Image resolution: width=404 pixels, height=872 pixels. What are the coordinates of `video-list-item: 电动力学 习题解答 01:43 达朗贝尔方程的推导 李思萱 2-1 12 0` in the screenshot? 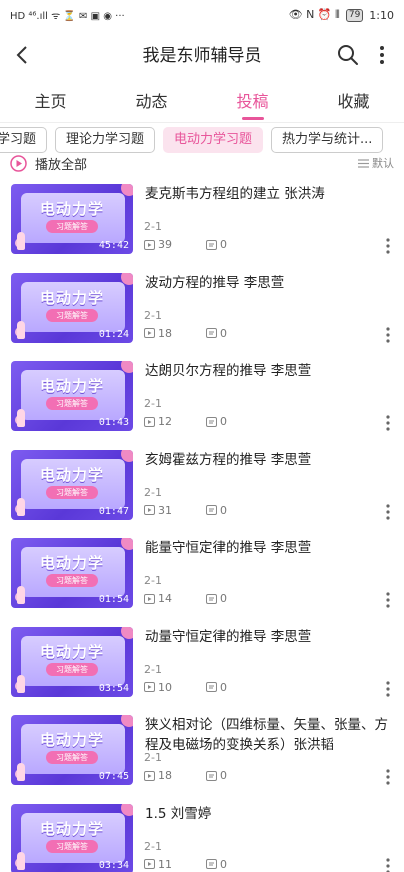 It's located at (202, 401).